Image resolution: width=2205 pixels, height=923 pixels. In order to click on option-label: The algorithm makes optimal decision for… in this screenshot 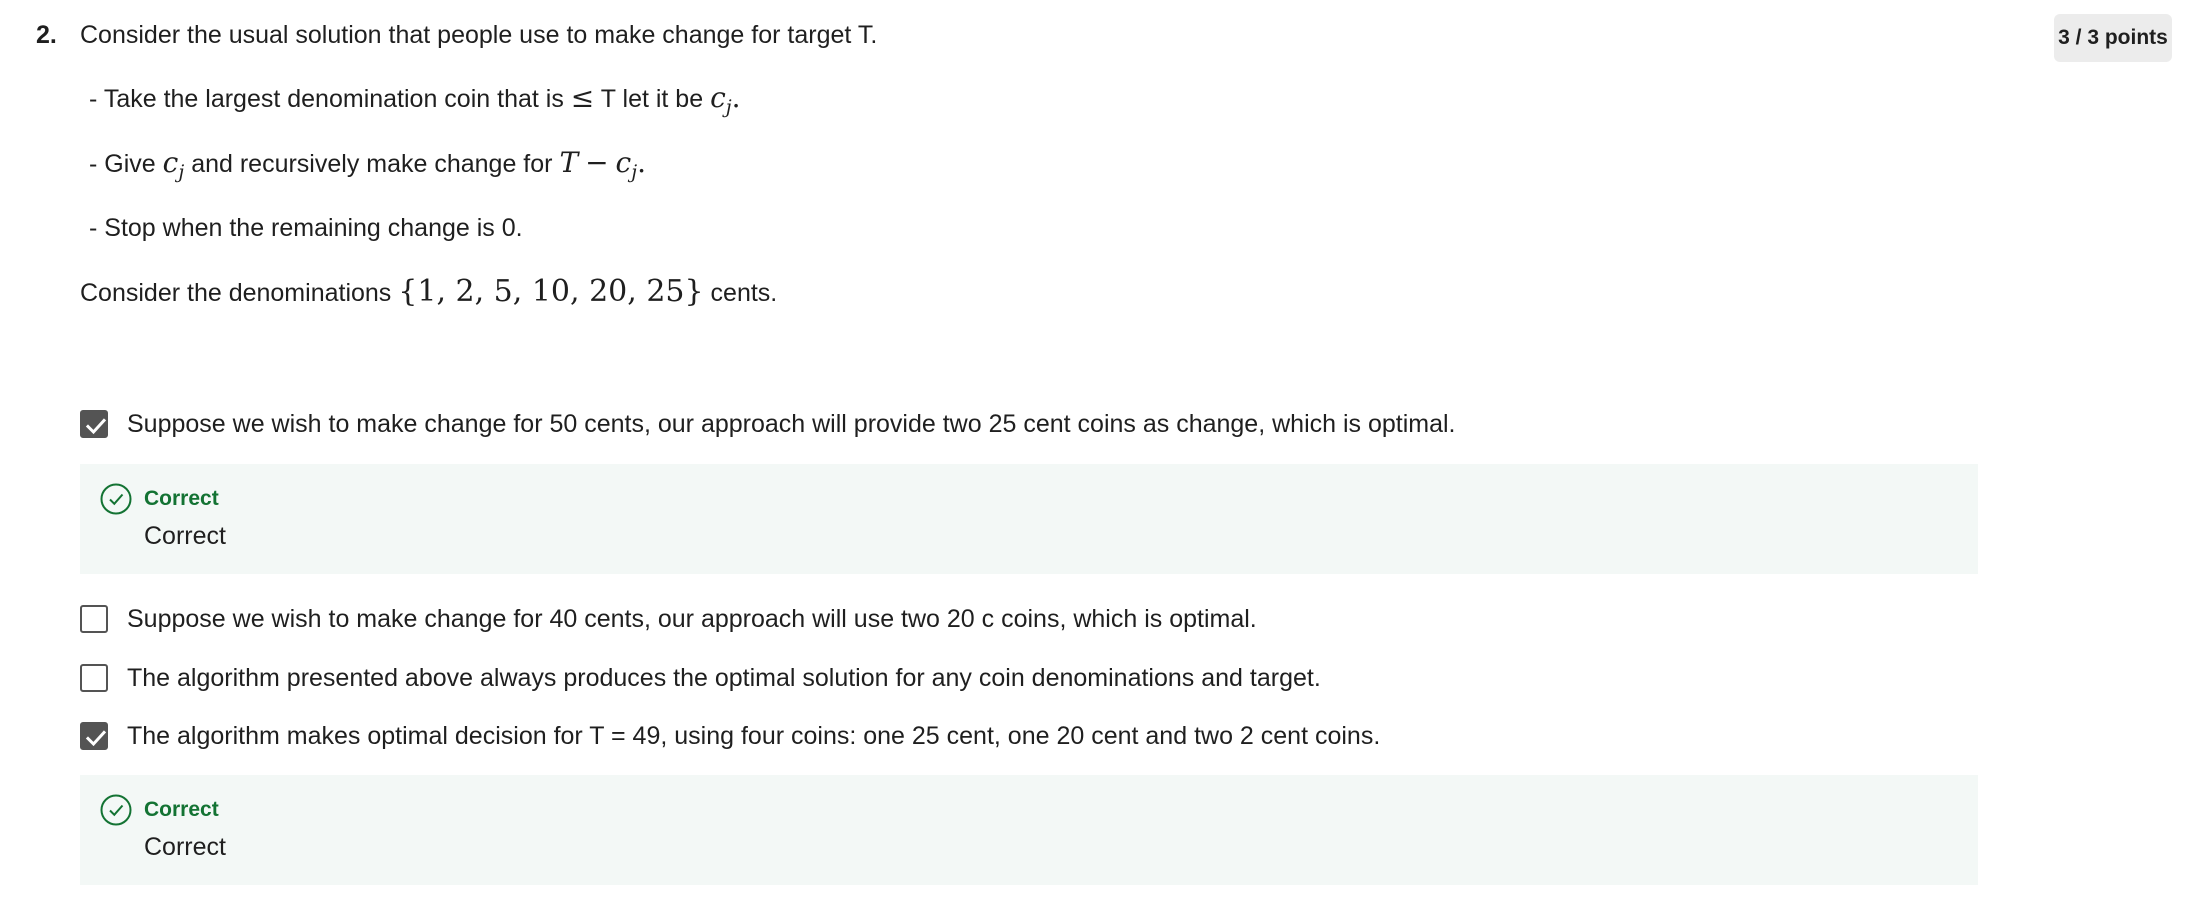, I will do `click(754, 736)`.